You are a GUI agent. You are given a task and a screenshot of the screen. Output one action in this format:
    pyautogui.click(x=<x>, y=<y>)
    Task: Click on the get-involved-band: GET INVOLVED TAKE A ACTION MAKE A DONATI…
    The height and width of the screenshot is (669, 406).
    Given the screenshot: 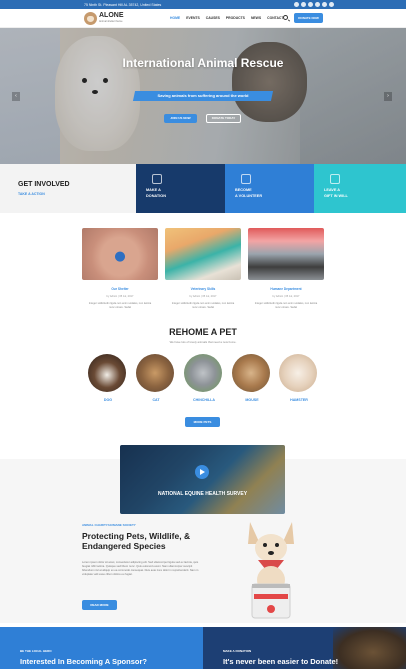 What is the action you would take?
    pyautogui.click(x=203, y=188)
    